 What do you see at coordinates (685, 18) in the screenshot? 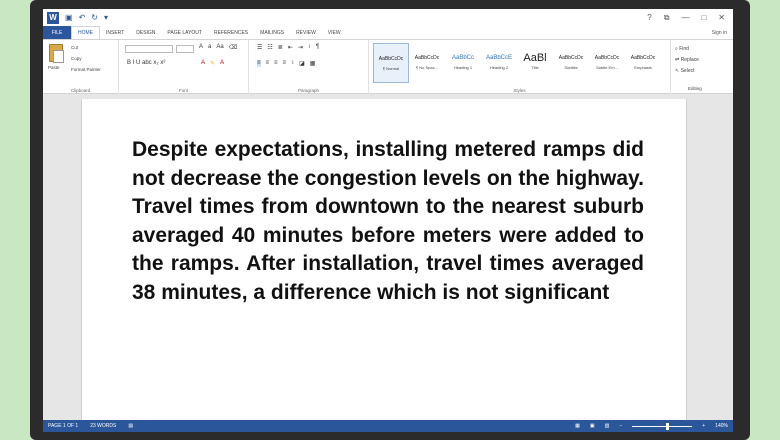
I see `minimize-button: —` at bounding box center [685, 18].